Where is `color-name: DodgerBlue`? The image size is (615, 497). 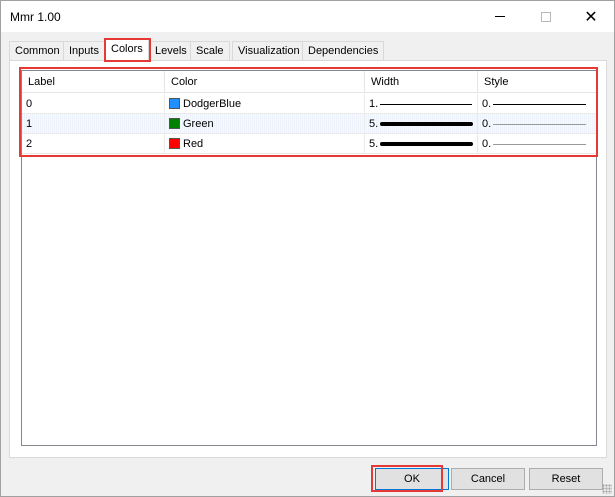 color-name: DodgerBlue is located at coordinates (212, 104).